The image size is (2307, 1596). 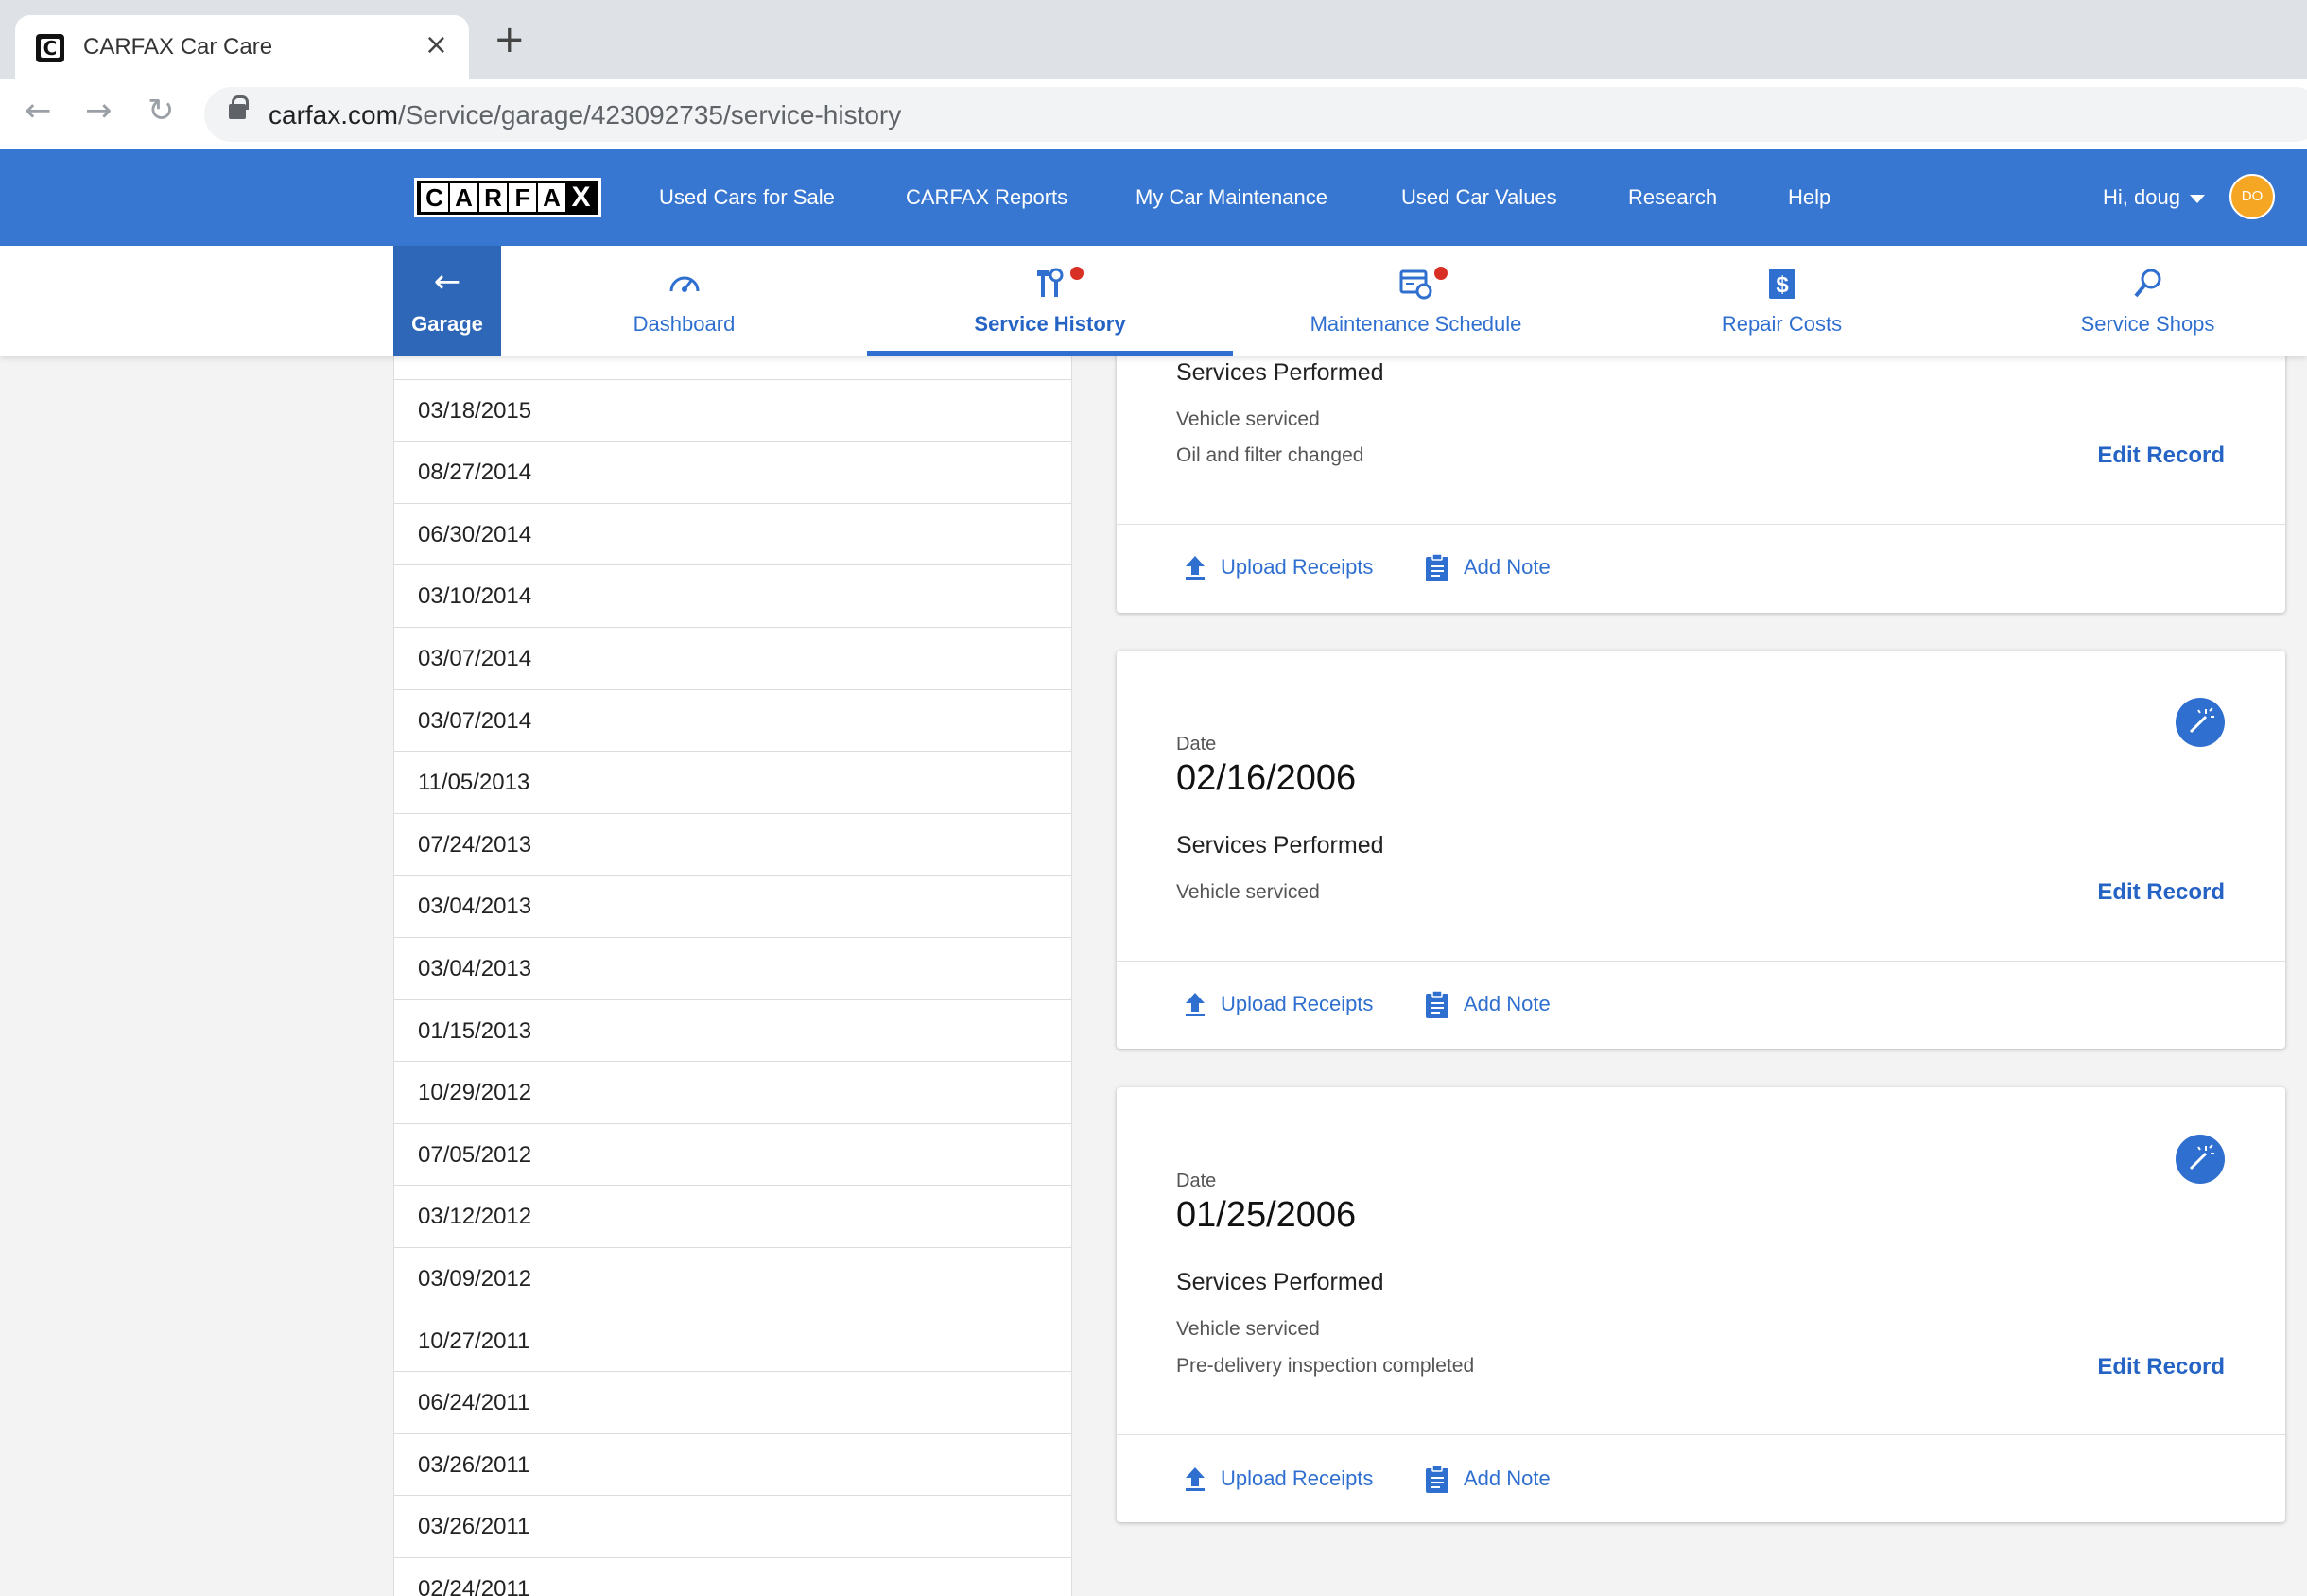 What do you see at coordinates (986, 197) in the screenshot?
I see `nav-carfax-reports: CARFAX Reports` at bounding box center [986, 197].